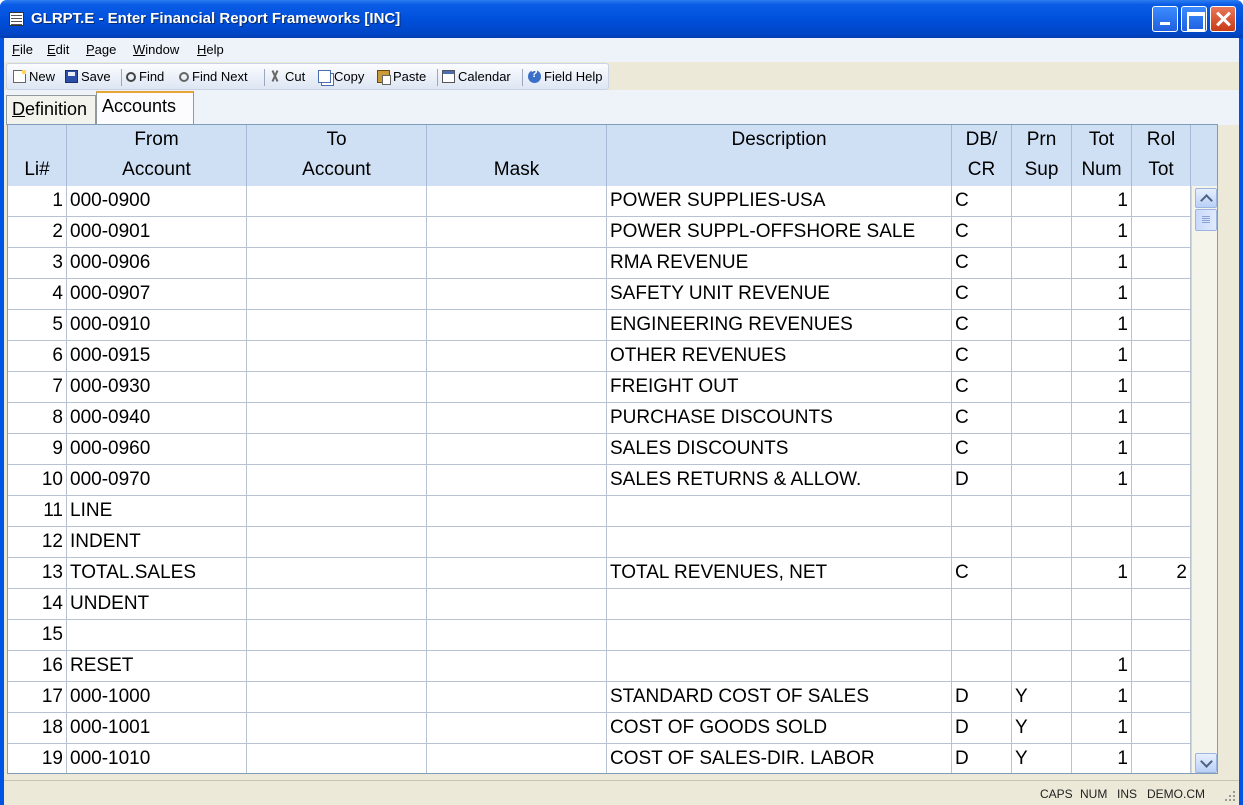 This screenshot has height=805, width=1243. I want to click on table-row: 16 RESET 1, so click(599, 666).